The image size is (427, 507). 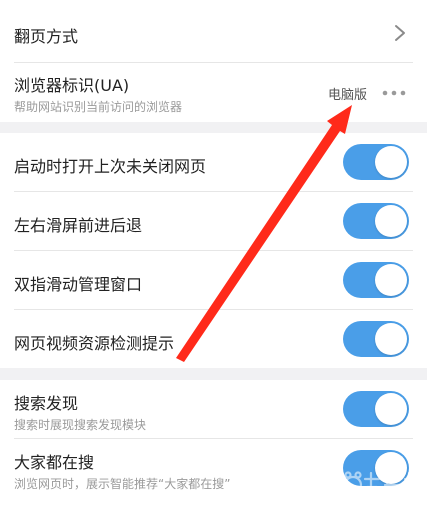 I want to click on swipe-nav-title: 左右滑屏前进后退, so click(x=78, y=225).